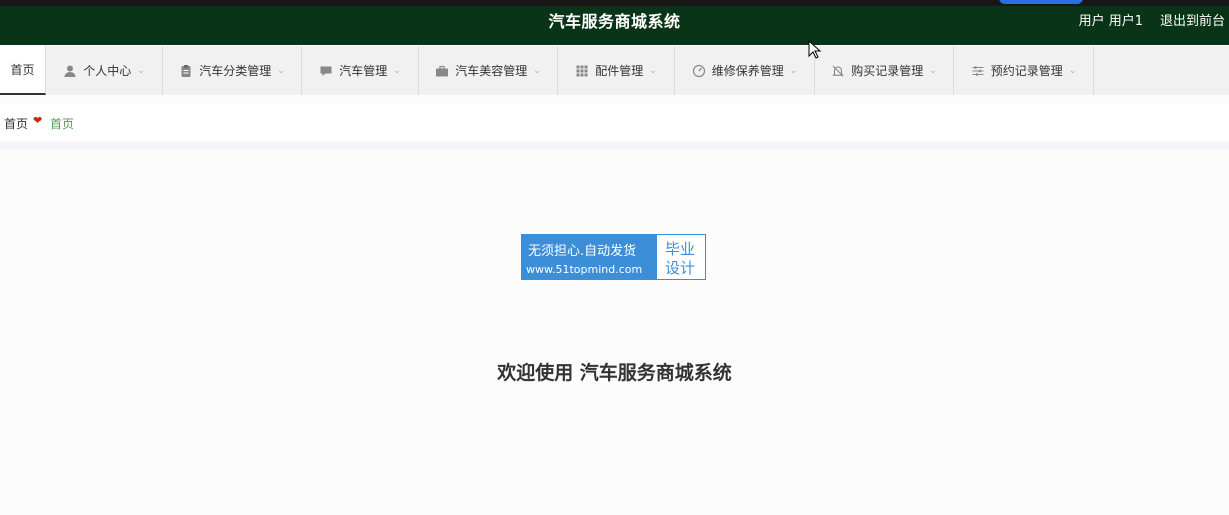  Describe the element at coordinates (107, 71) in the screenshot. I see `nav-item-label: 个人中心` at that location.